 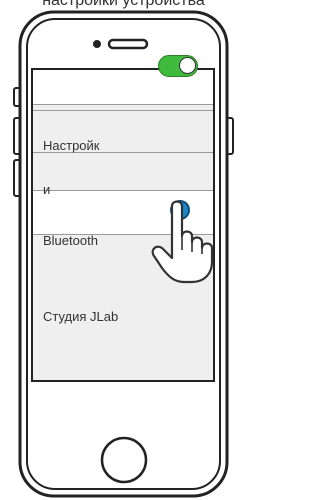 What do you see at coordinates (97, 44) in the screenshot?
I see `camera-icon` at bounding box center [97, 44].